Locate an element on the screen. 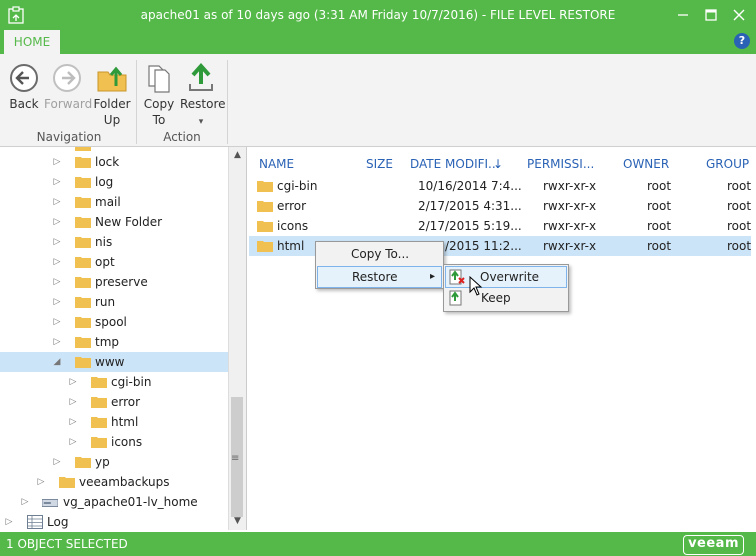 This screenshot has width=756, height=556. tree-item-cgi-bin: ▷ cgi-bin is located at coordinates (114, 382).